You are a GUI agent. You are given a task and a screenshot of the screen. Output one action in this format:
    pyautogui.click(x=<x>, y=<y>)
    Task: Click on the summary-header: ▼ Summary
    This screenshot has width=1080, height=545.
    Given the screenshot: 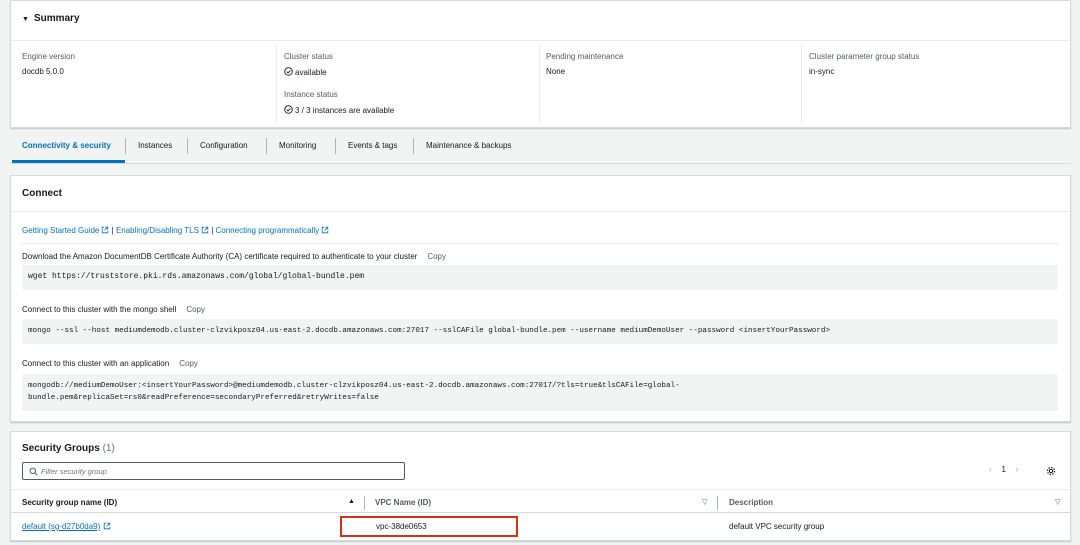 What is the action you would take?
    pyautogui.click(x=51, y=18)
    